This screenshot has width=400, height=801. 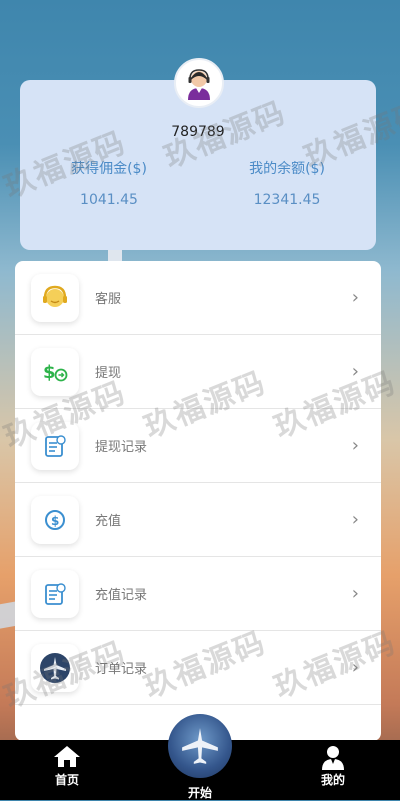 I want to click on commission-label: 获得佣金($), so click(x=109, y=169).